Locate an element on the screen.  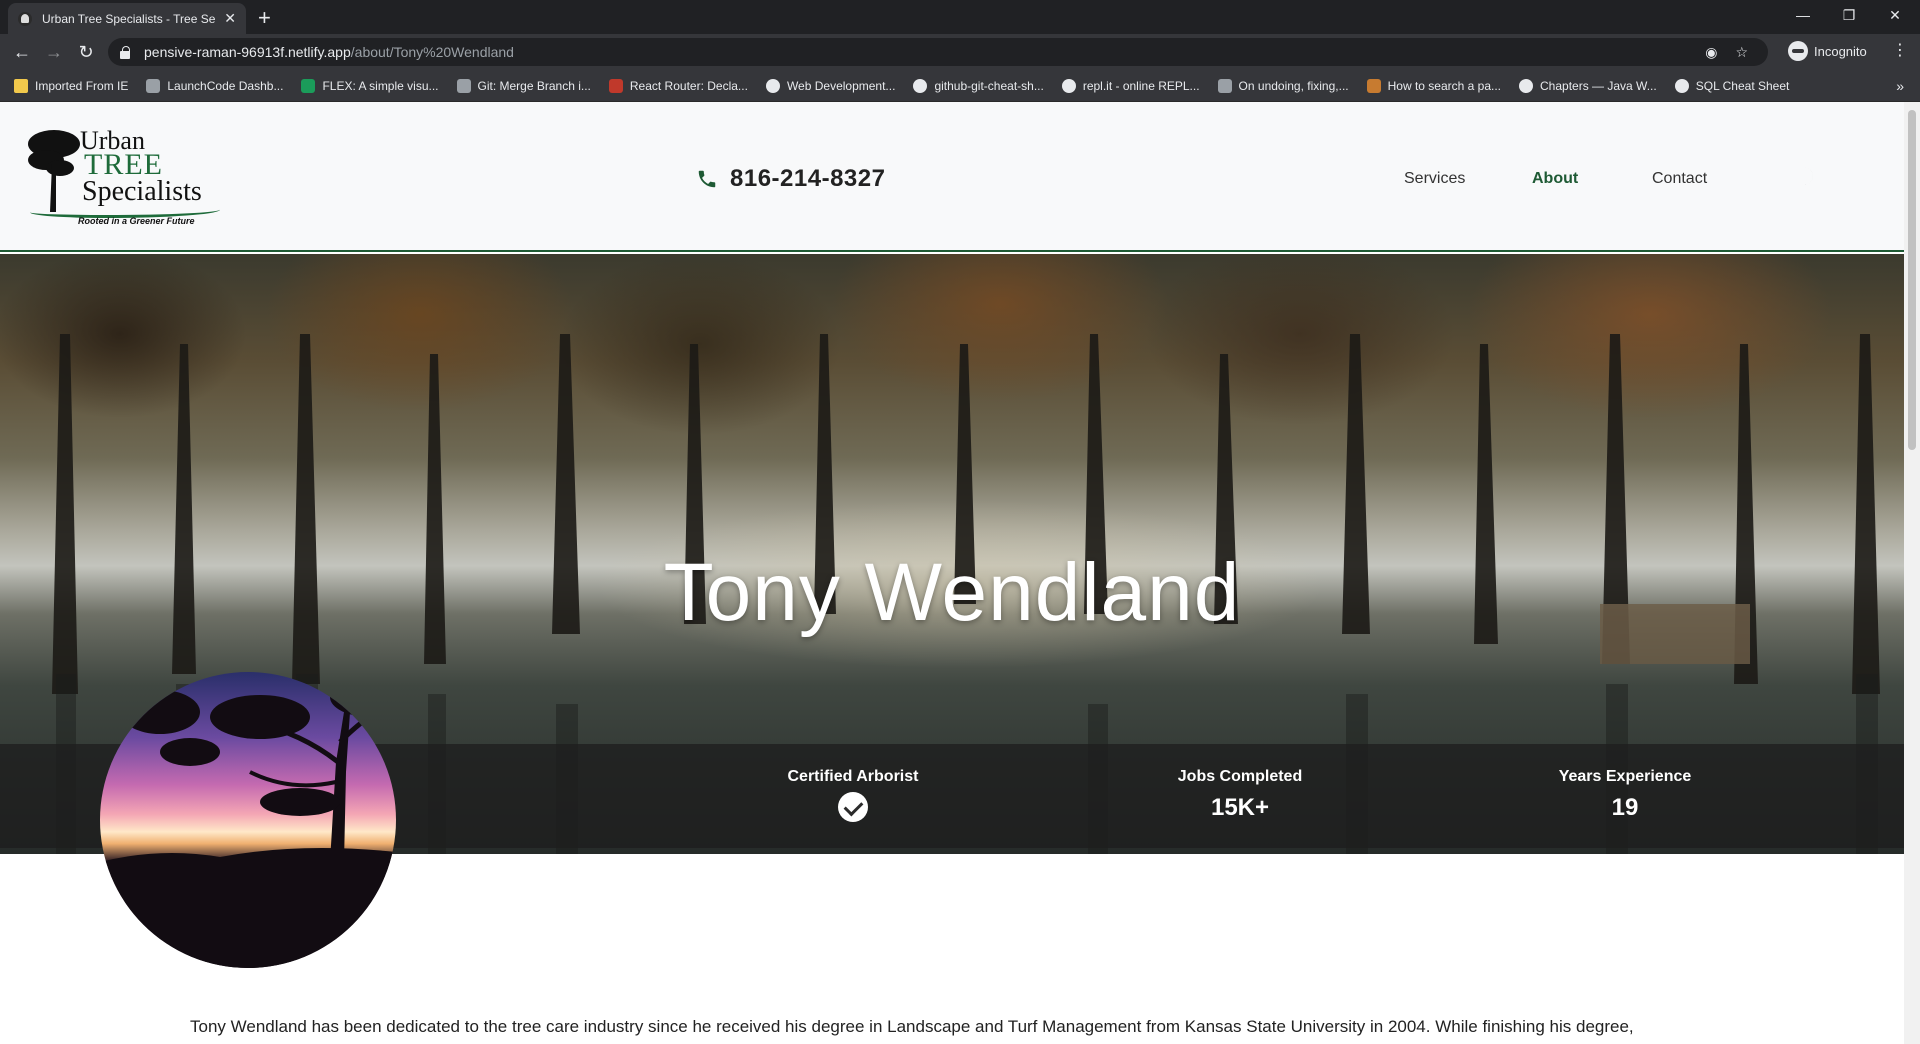
incognito-icon is located at coordinates (1798, 51).